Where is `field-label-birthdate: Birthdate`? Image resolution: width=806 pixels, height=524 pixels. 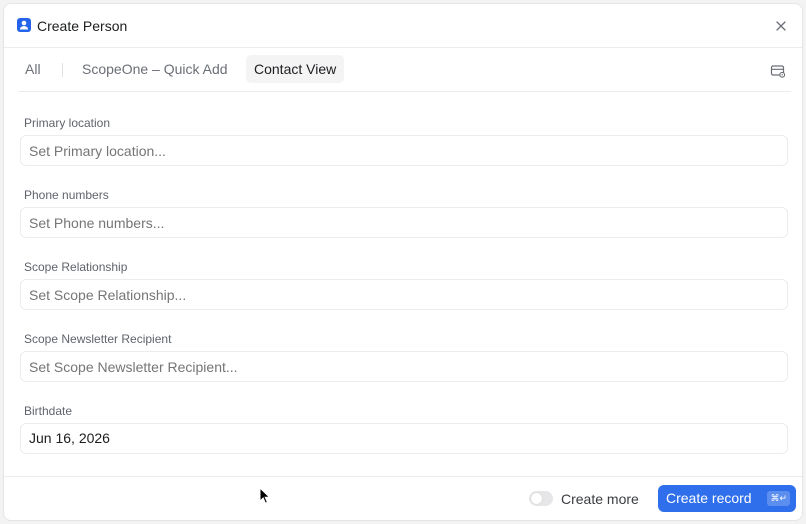
field-label-birthdate: Birthdate is located at coordinates (48, 411).